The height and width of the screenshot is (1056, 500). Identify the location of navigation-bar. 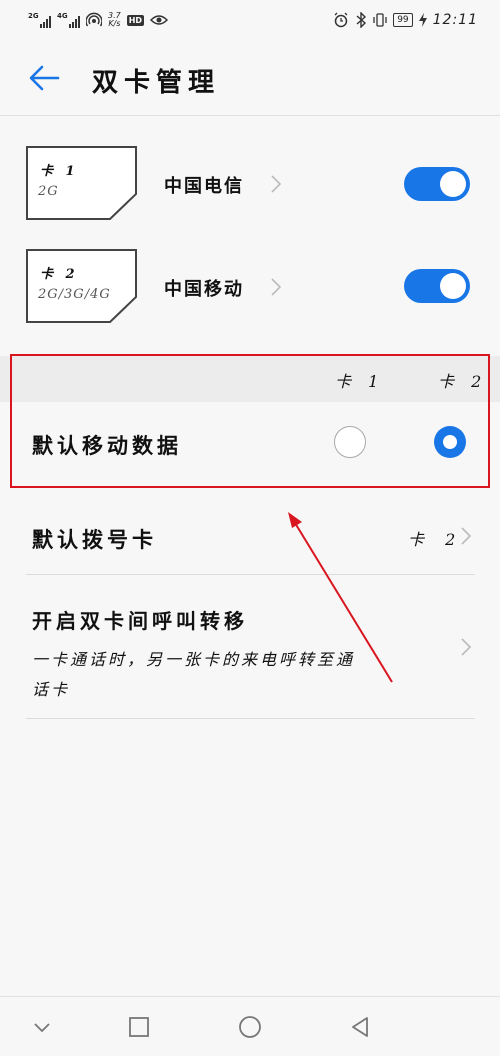
(250, 1026).